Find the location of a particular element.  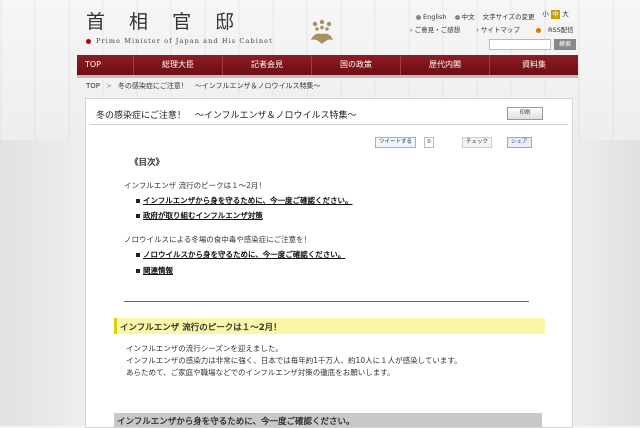

toc-title: 《目次》 is located at coordinates (147, 163).